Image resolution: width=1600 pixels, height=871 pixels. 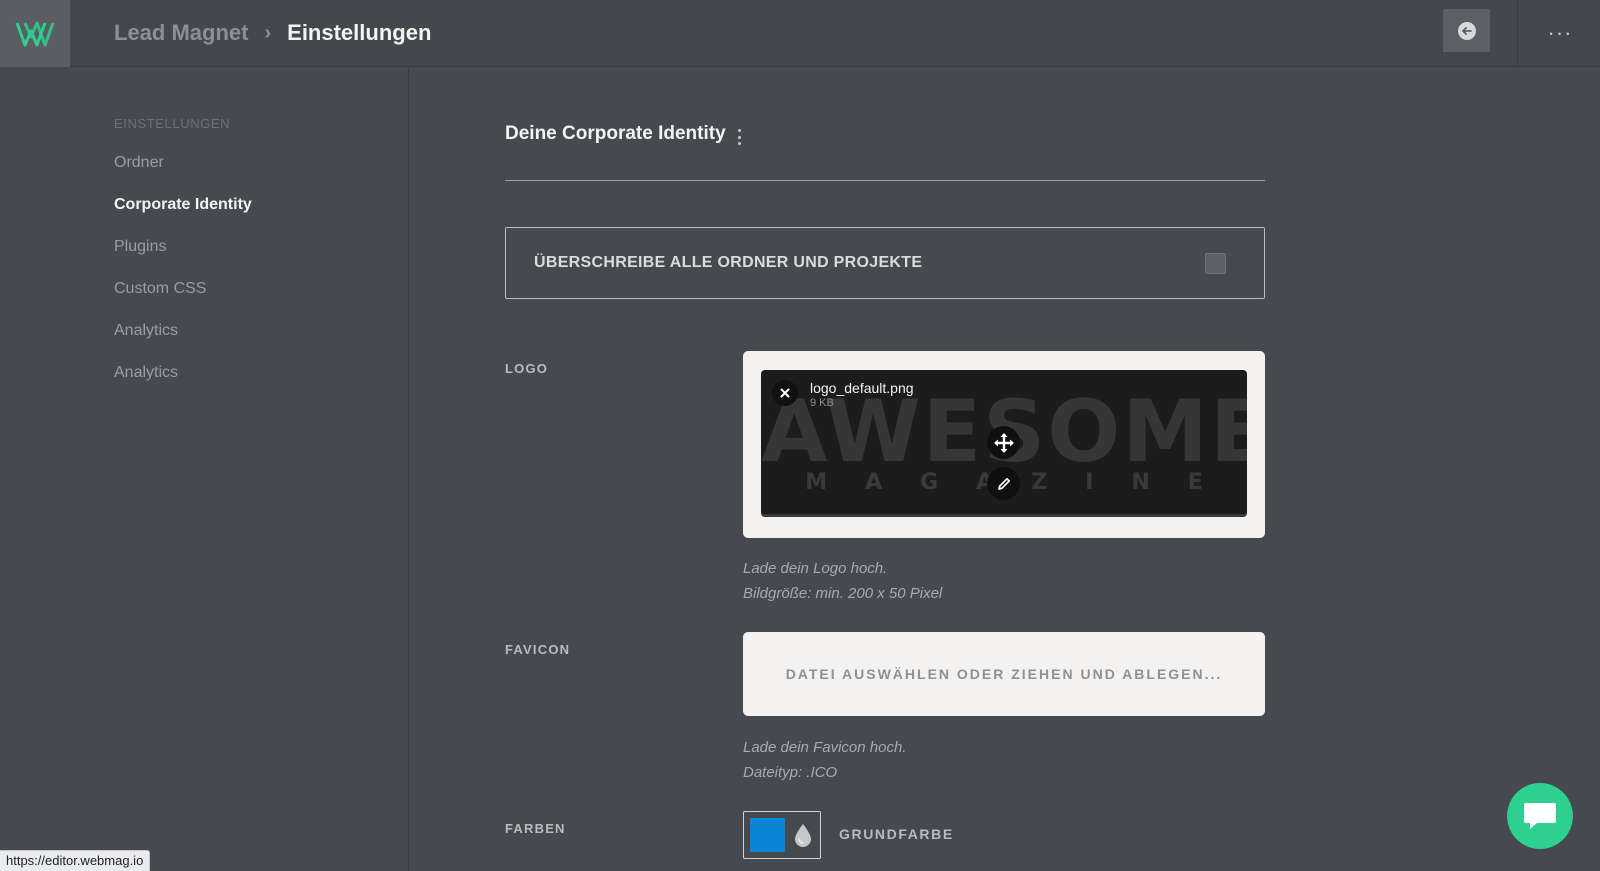 What do you see at coordinates (822, 403) in the screenshot?
I see `file-size: 9 KB` at bounding box center [822, 403].